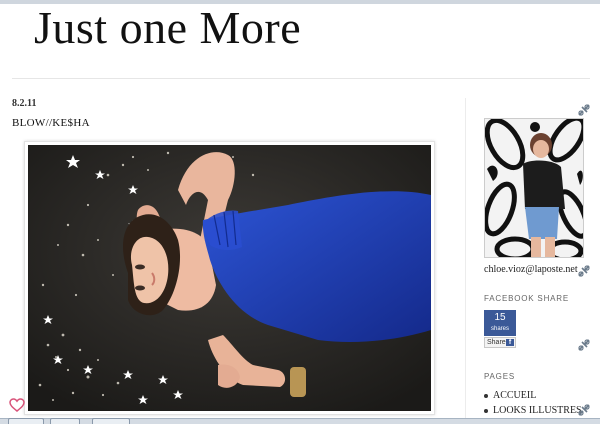  What do you see at coordinates (301, 78) in the screenshot?
I see `header-divider` at bounding box center [301, 78].